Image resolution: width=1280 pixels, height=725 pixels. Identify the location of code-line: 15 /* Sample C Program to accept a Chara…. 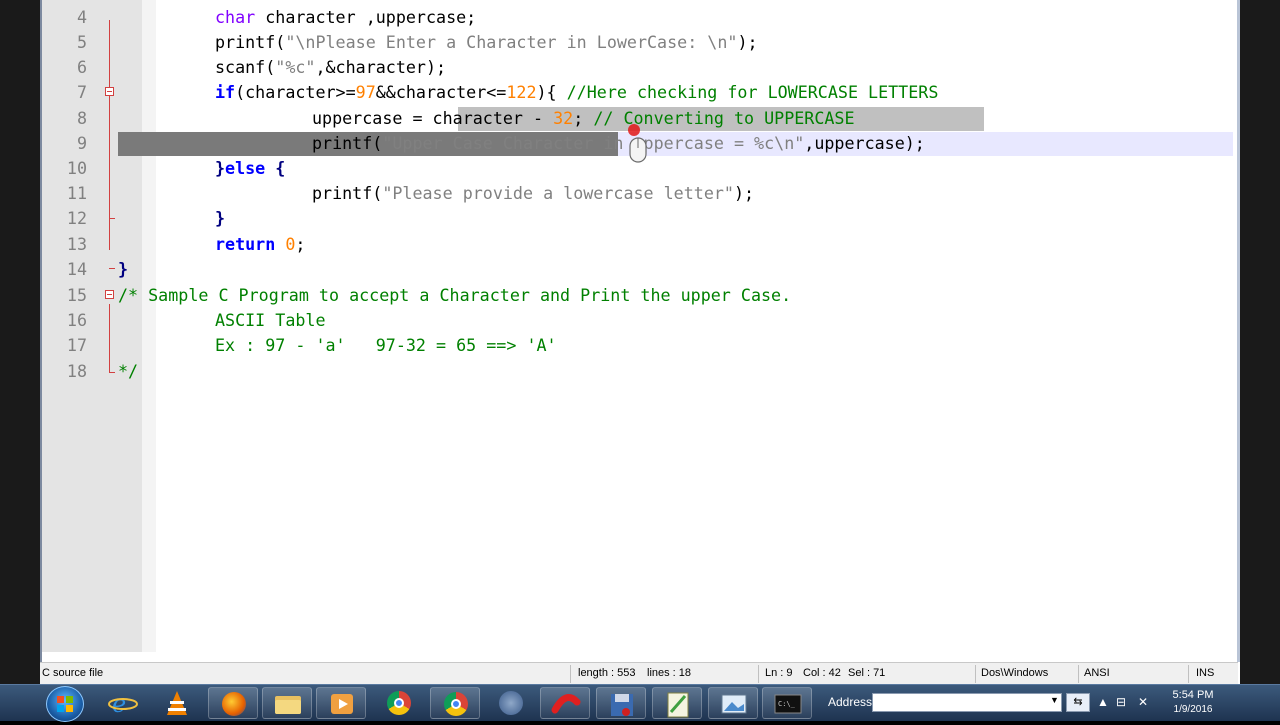
(637, 295).